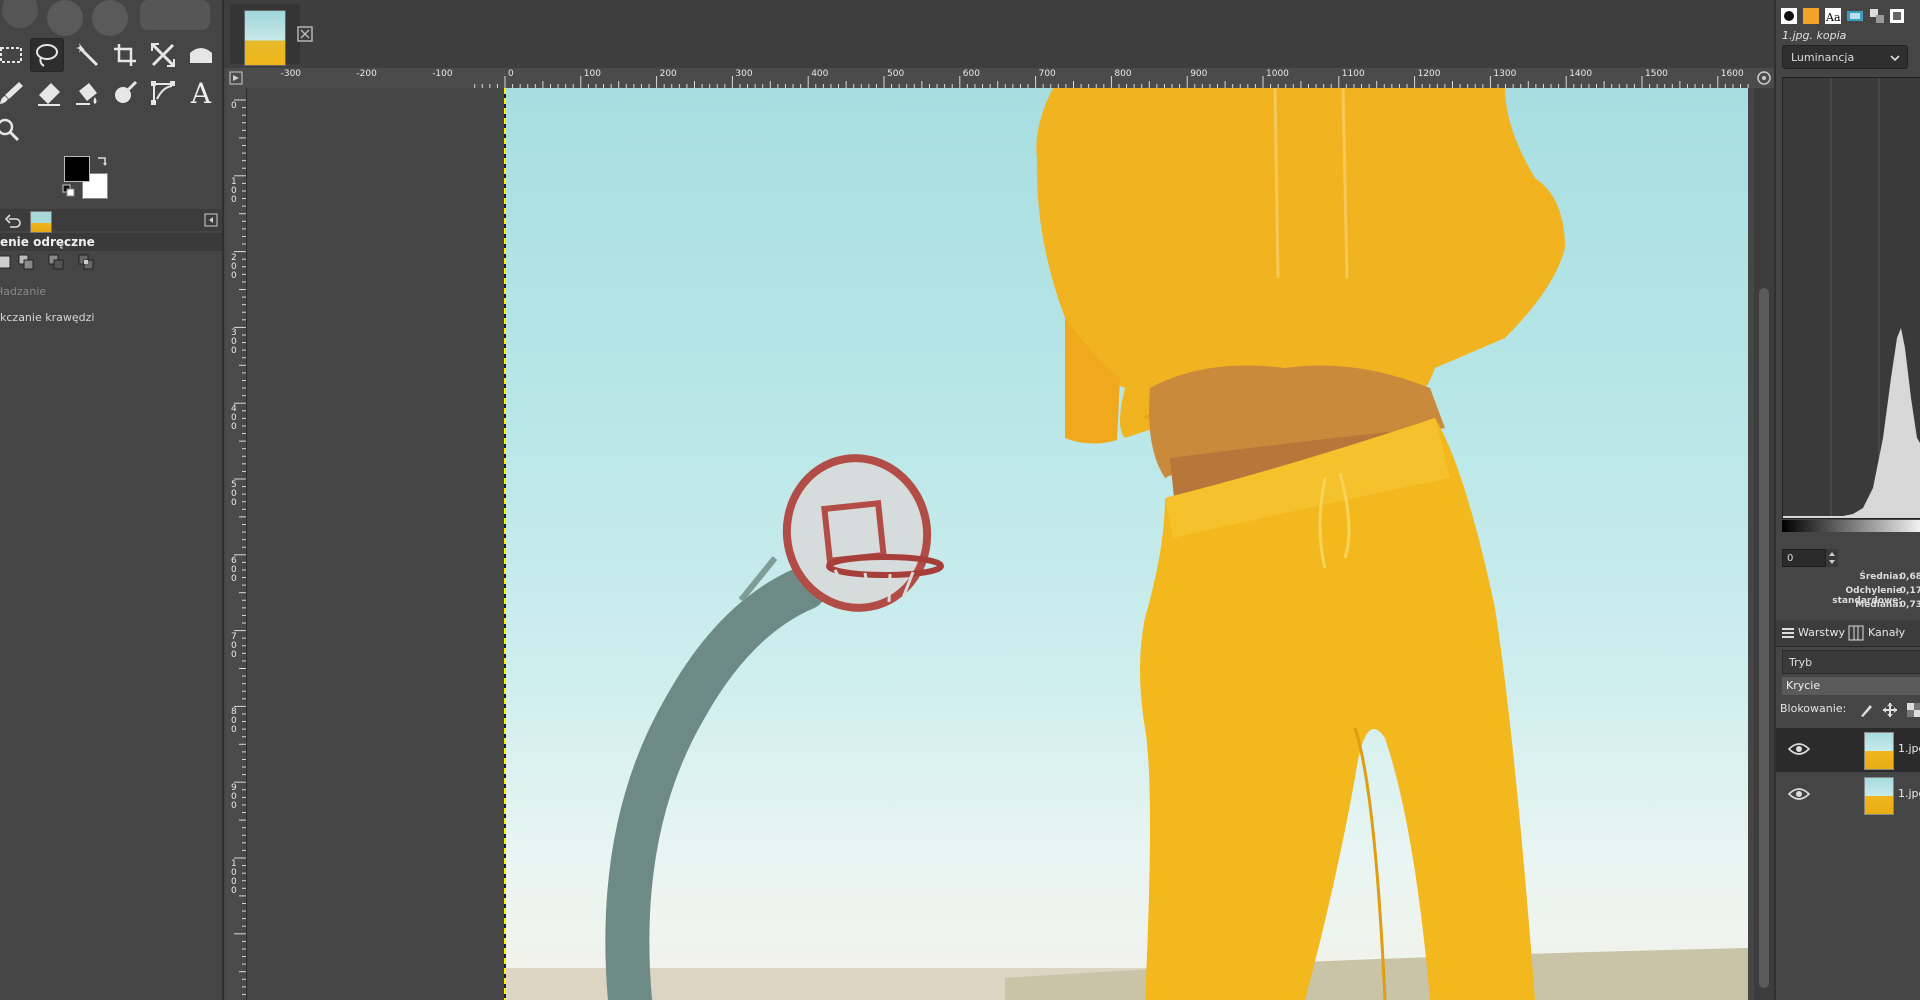 This screenshot has height=1000, width=1920. I want to click on paintbrush-icon, so click(11, 93).